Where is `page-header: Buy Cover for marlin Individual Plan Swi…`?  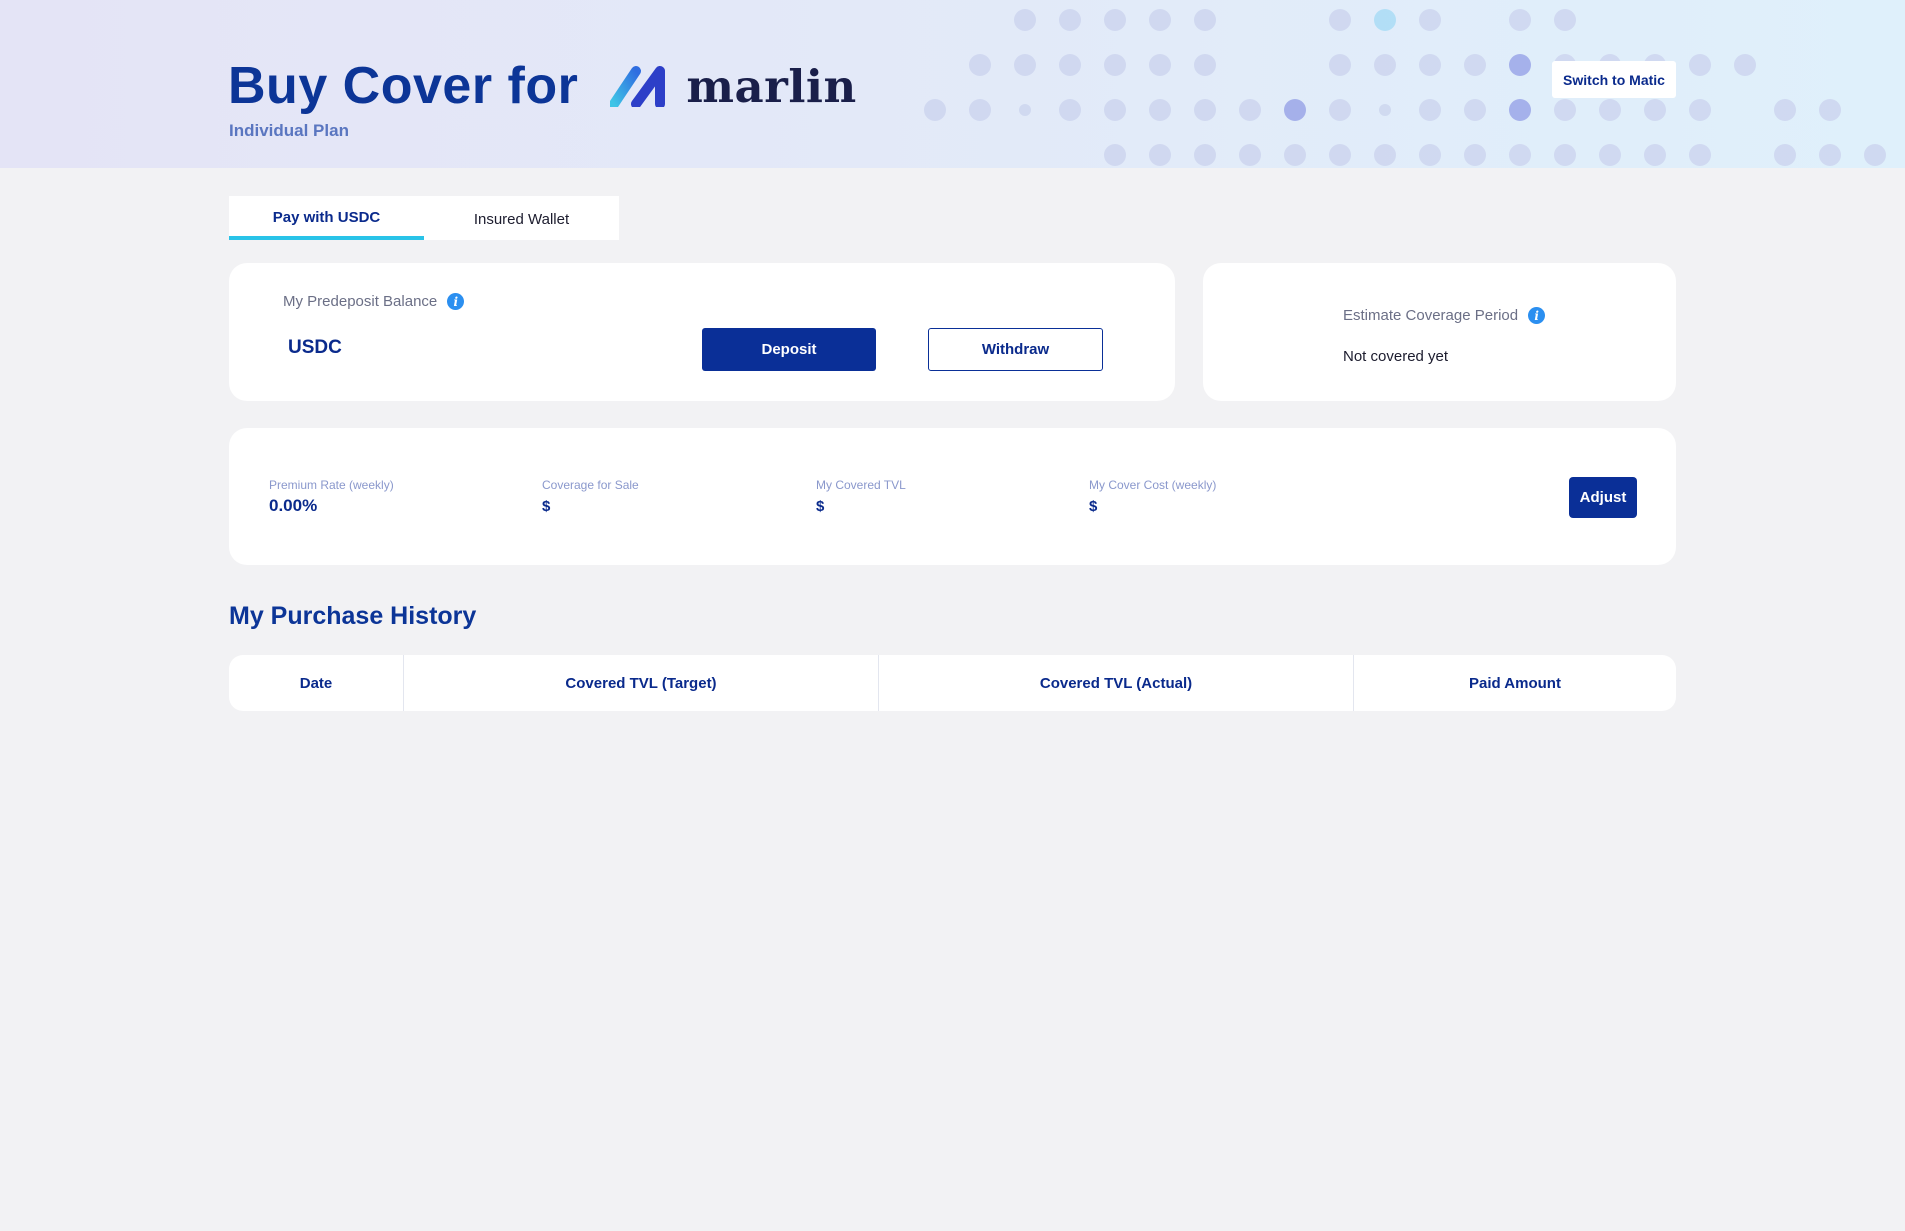 page-header: Buy Cover for marlin Individual Plan Swi… is located at coordinates (952, 84).